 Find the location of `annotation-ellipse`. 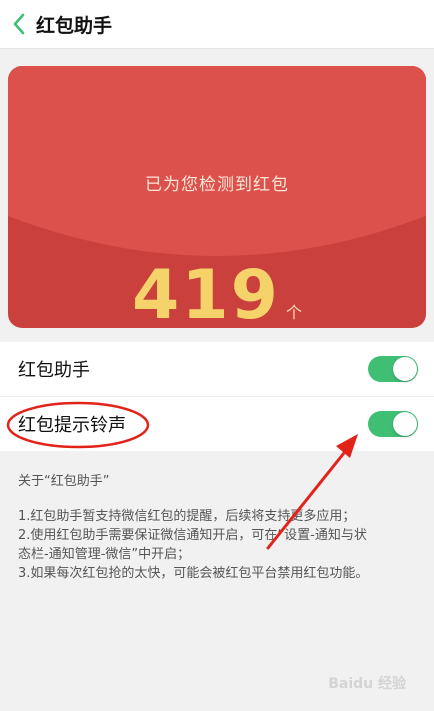

annotation-ellipse is located at coordinates (78, 425).